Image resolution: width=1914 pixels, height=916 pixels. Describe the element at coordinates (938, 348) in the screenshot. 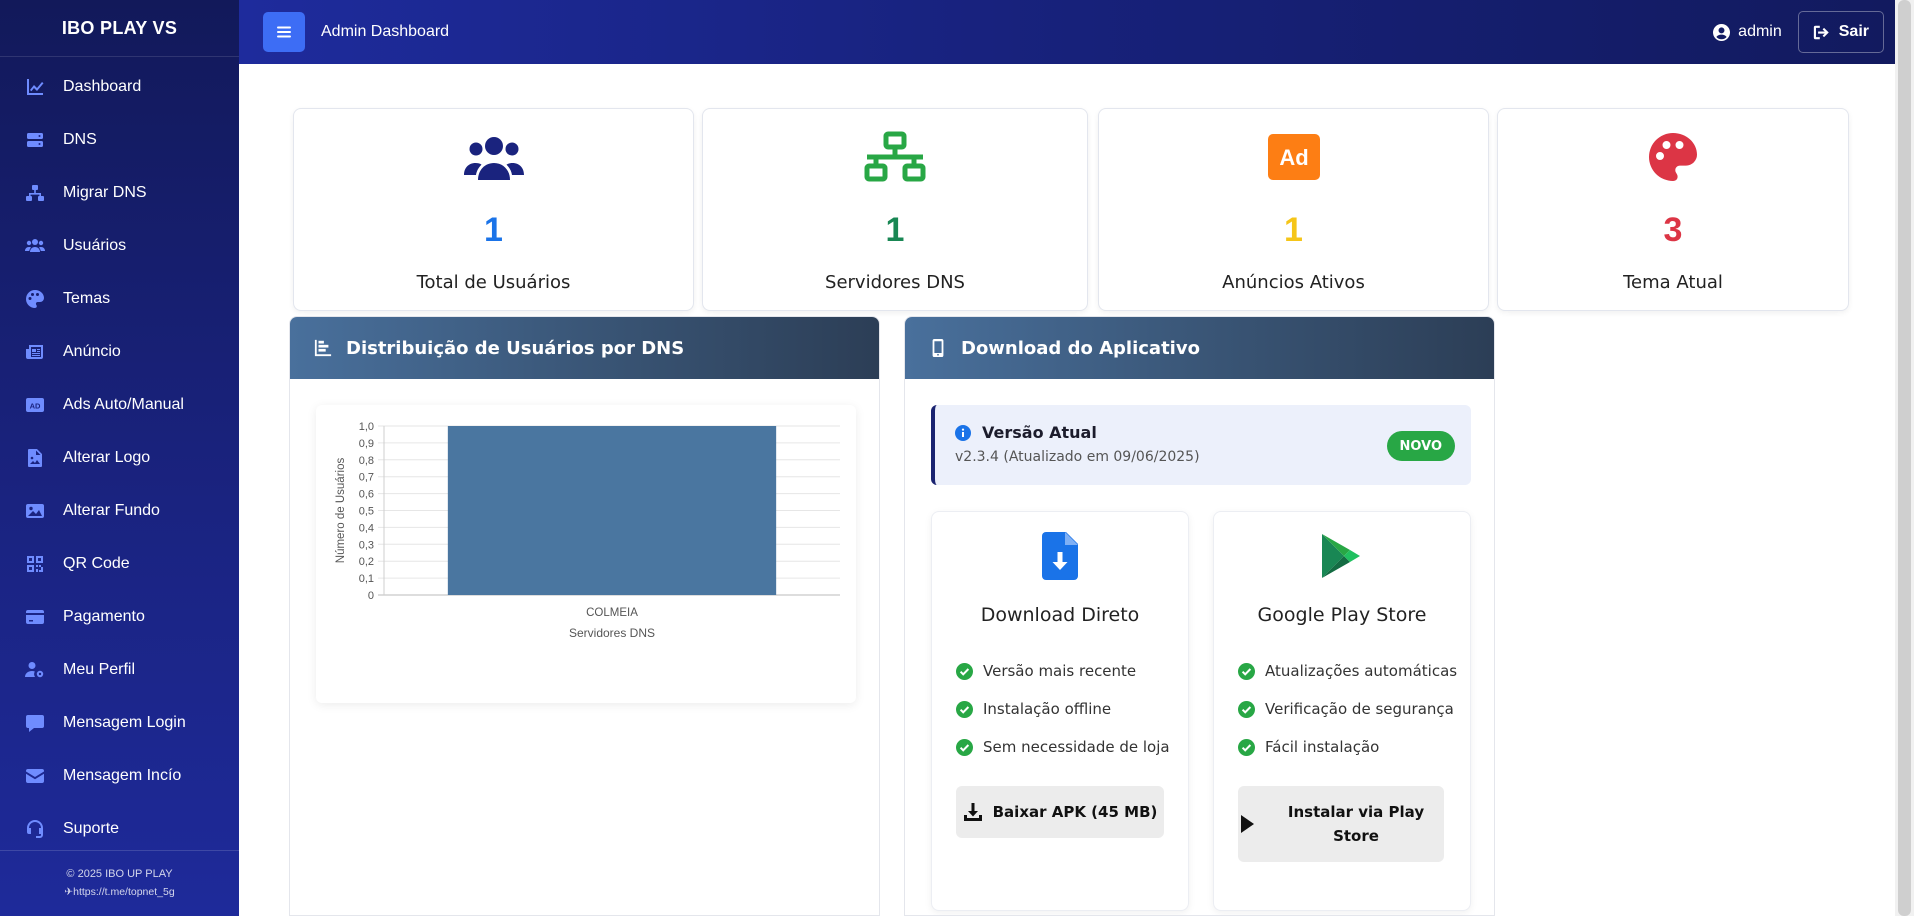

I see `mobile-icon` at that location.